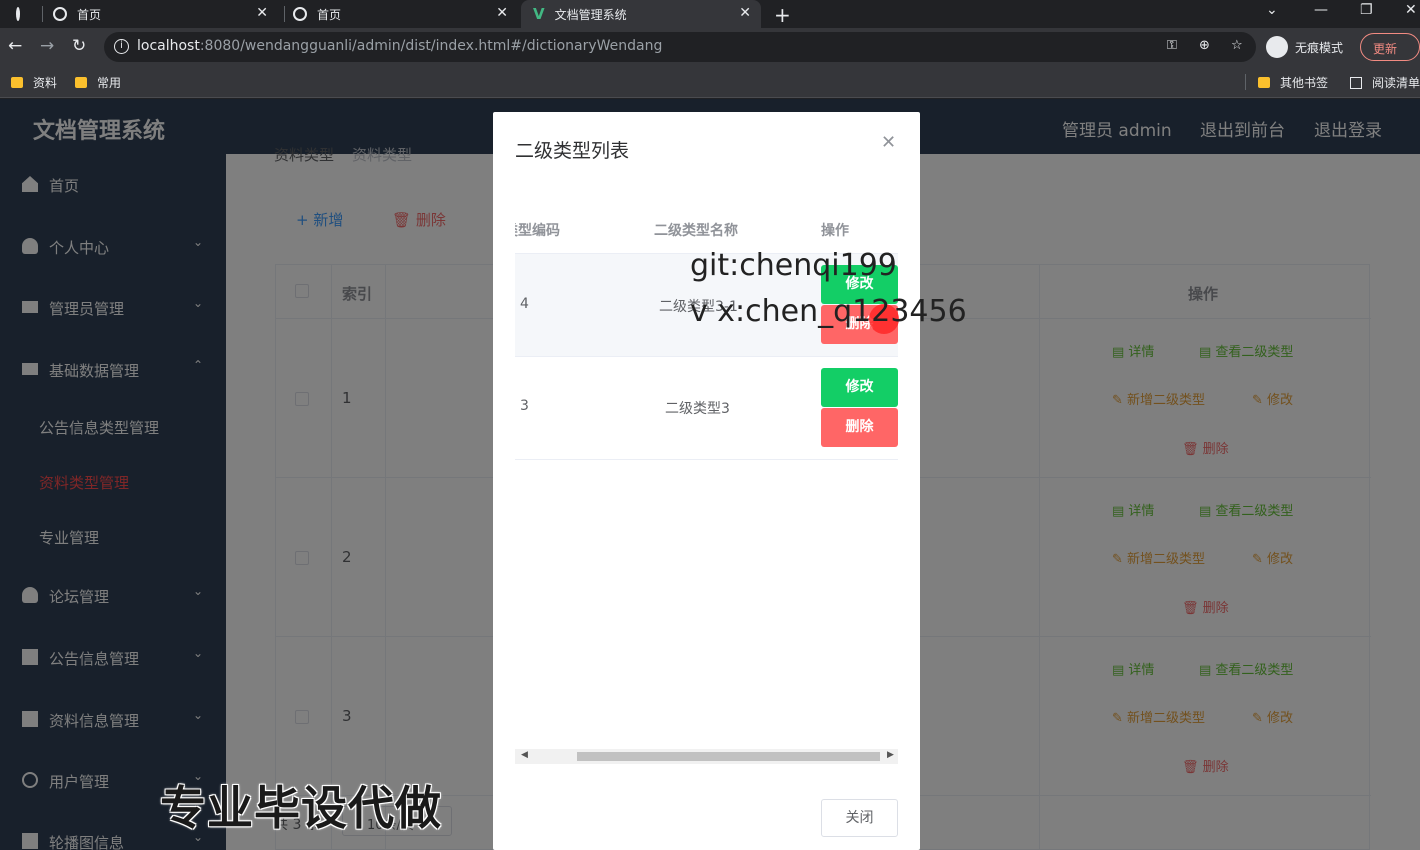 The width and height of the screenshot is (1420, 850). I want to click on header-type-name: 二级类型名称, so click(696, 231).